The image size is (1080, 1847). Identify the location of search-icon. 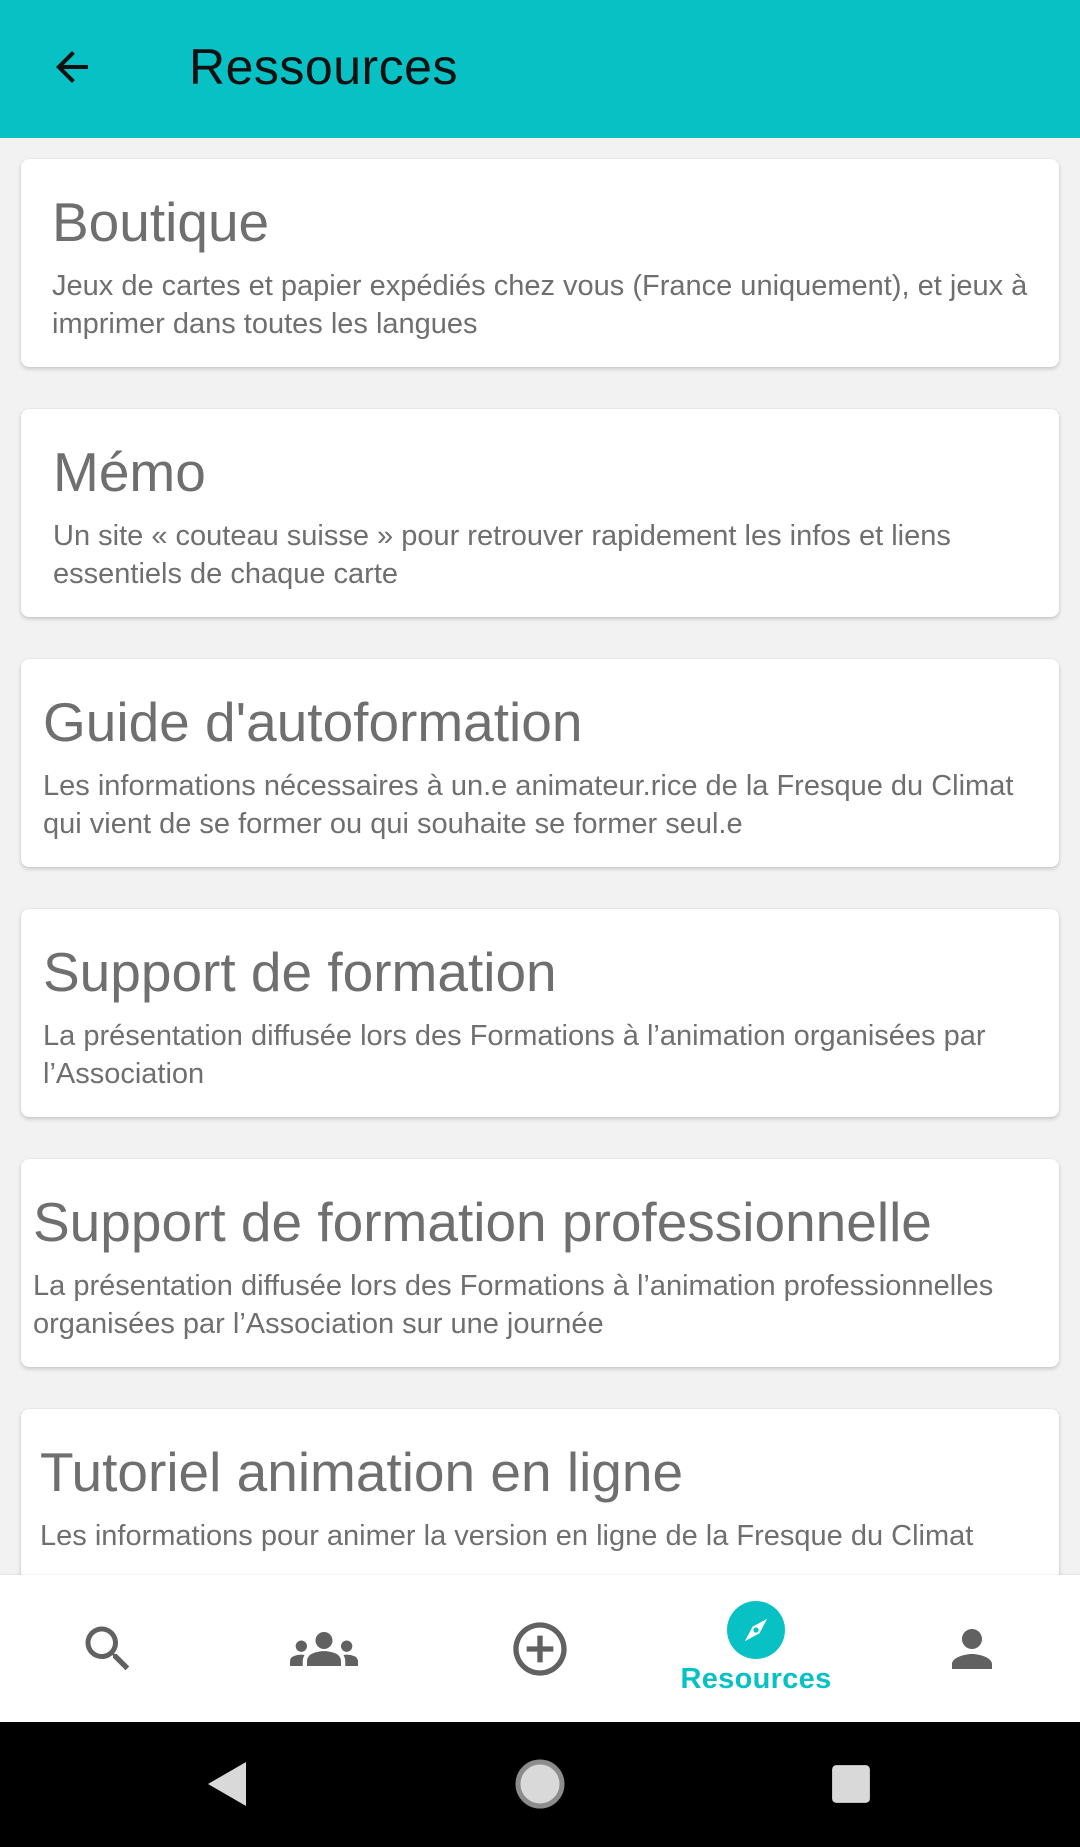
(107, 1648).